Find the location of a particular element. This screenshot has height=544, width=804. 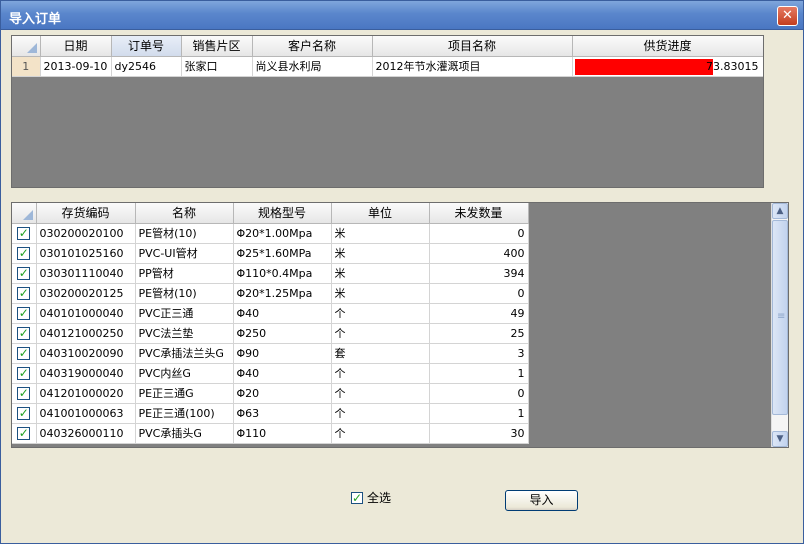

items-column-header: 名称 is located at coordinates (184, 213).